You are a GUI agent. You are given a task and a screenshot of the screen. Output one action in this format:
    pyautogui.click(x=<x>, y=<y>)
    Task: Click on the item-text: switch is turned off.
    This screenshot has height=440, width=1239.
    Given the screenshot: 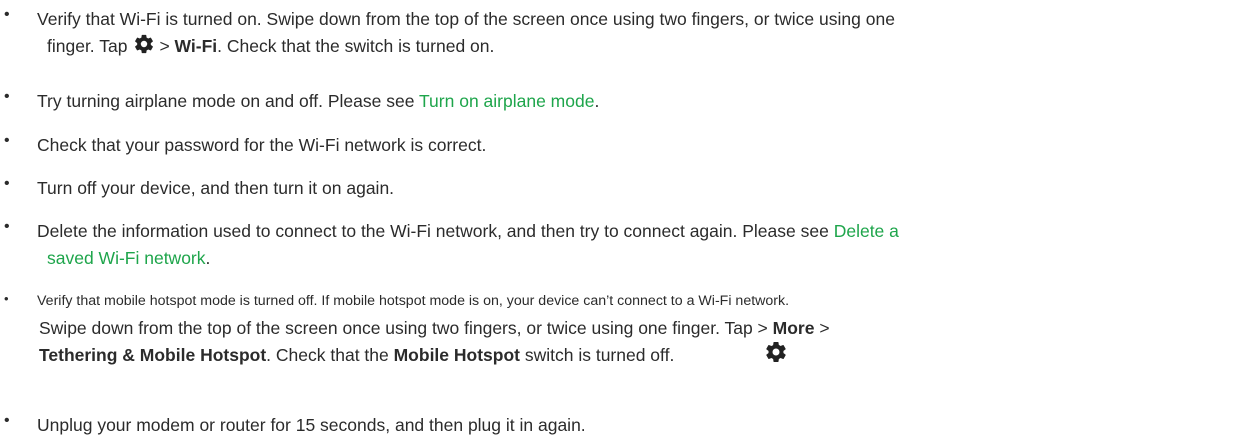 What is the action you would take?
    pyautogui.click(x=597, y=355)
    